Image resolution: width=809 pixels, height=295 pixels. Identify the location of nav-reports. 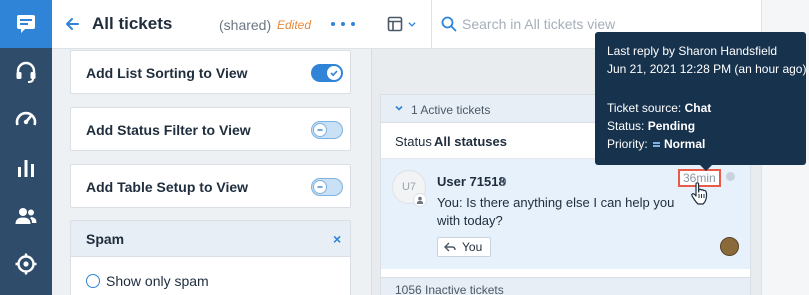
(26, 168).